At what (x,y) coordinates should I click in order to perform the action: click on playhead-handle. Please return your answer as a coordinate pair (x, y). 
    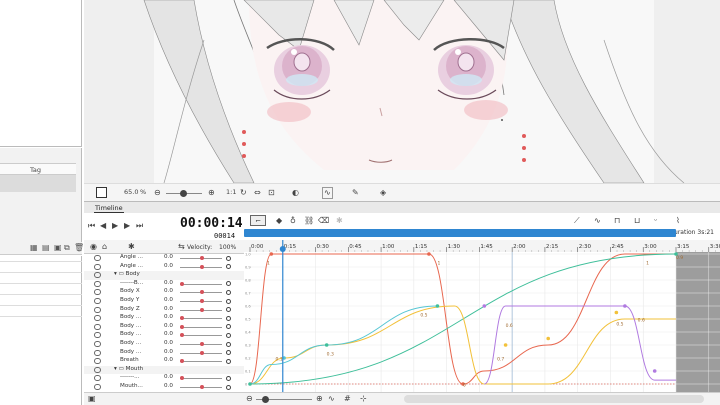
    Looking at the image, I should click on (282, 249).